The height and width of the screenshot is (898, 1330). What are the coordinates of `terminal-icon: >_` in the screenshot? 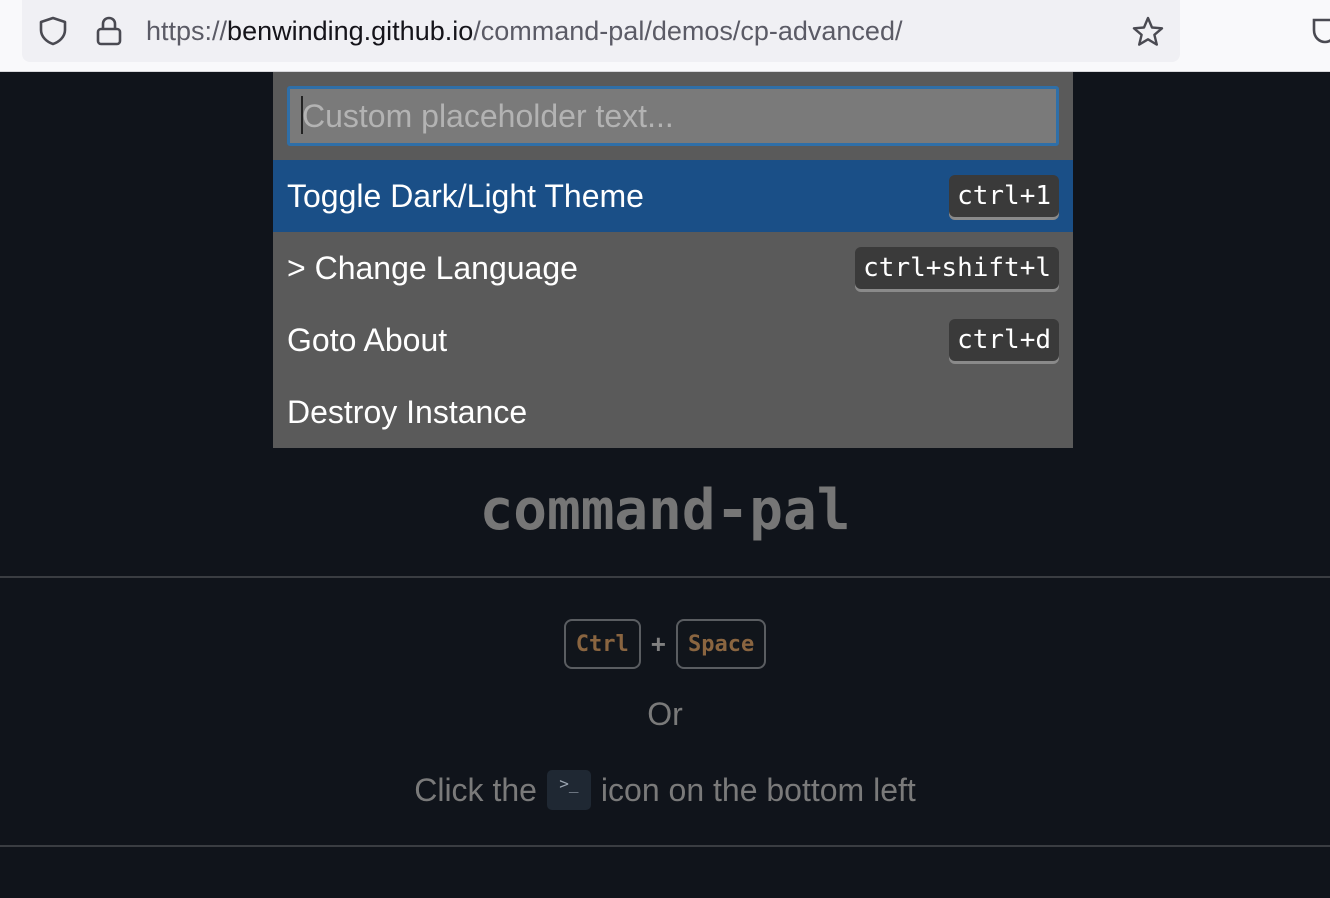 It's located at (568, 790).